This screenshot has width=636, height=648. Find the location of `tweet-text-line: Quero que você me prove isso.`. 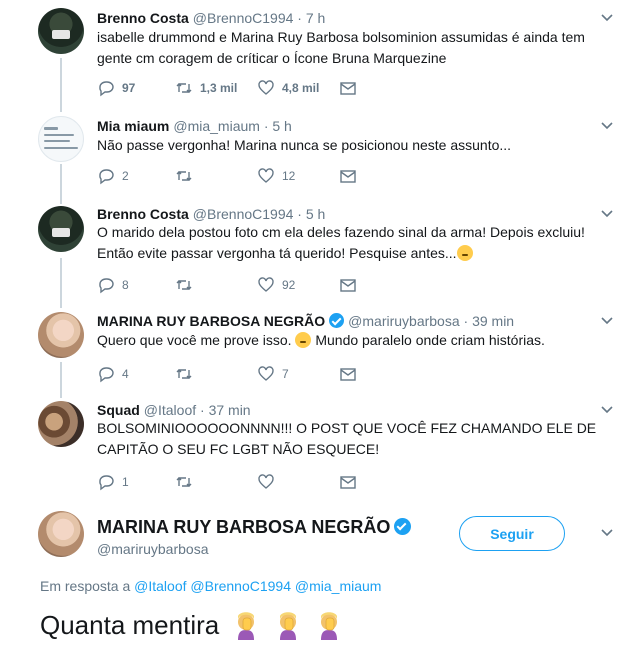

tweet-text-line: Quero que você me prove isso. is located at coordinates (194, 340).